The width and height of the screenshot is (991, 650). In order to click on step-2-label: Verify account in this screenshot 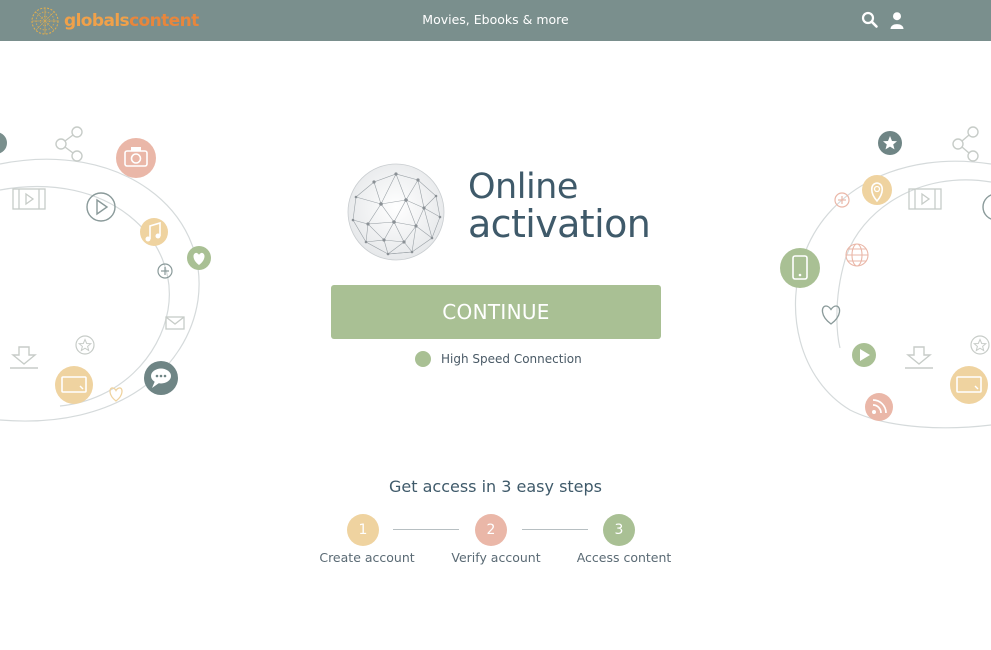, I will do `click(496, 557)`.